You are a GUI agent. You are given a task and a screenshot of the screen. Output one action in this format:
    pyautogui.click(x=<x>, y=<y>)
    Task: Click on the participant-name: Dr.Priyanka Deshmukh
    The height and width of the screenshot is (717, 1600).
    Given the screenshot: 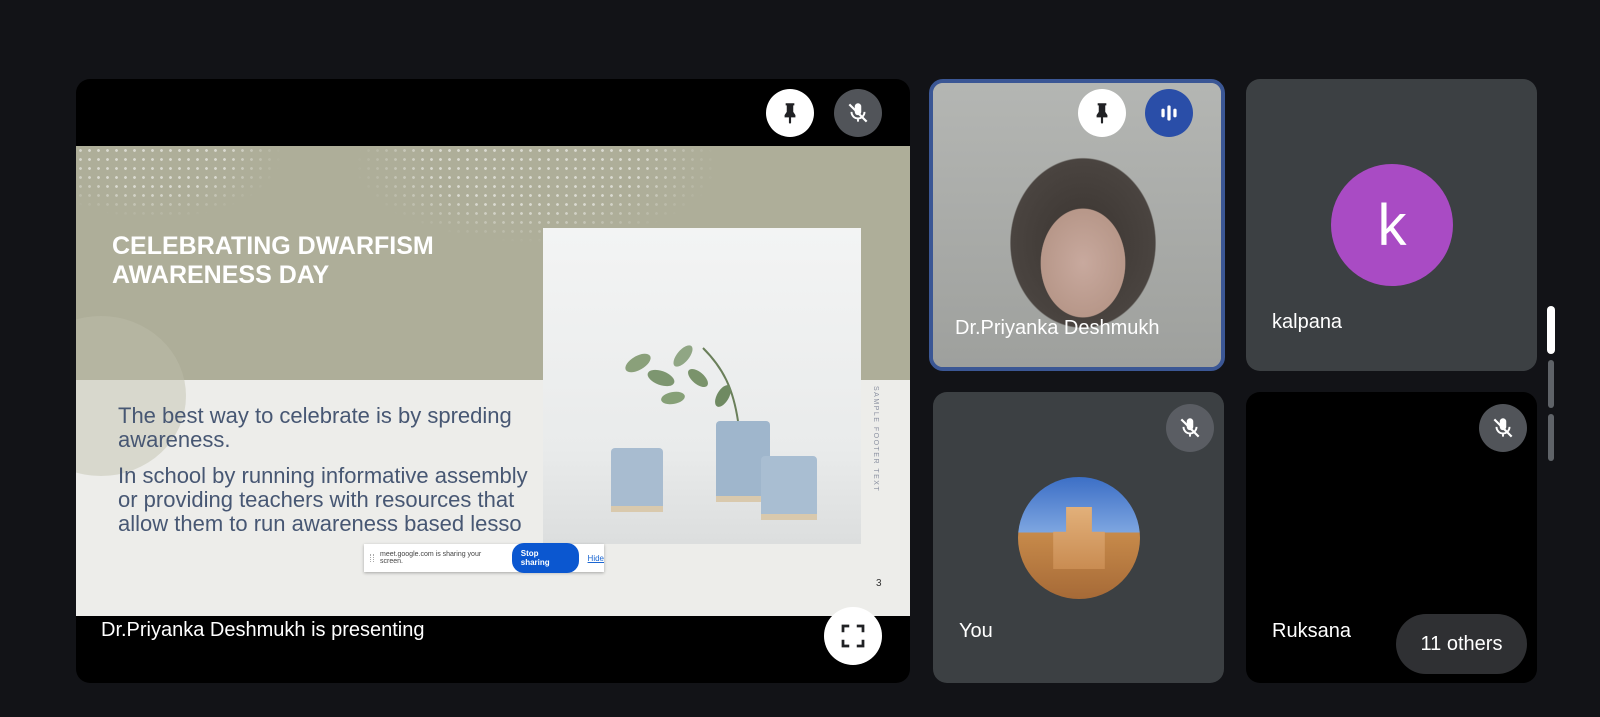 What is the action you would take?
    pyautogui.click(x=1057, y=328)
    